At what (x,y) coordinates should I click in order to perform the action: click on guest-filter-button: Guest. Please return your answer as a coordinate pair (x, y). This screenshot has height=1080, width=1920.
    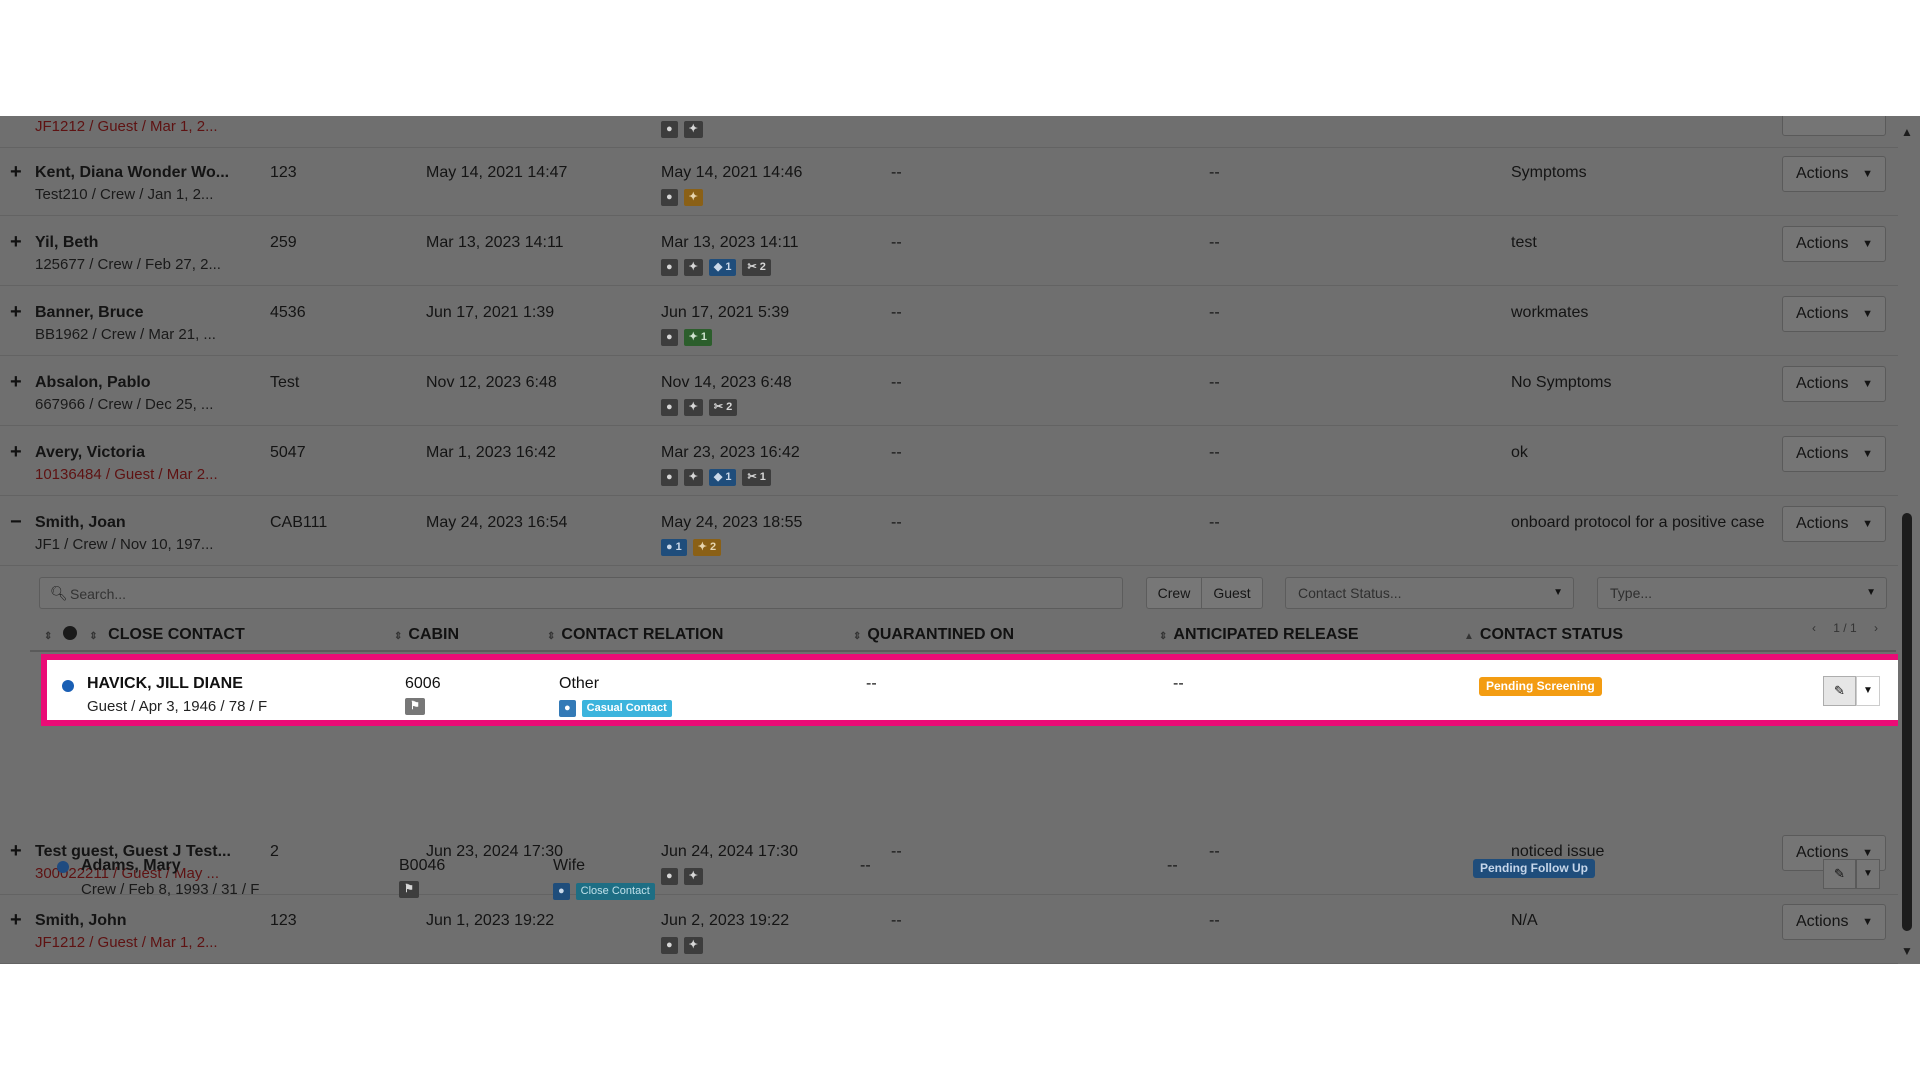
    Looking at the image, I should click on (1232, 593).